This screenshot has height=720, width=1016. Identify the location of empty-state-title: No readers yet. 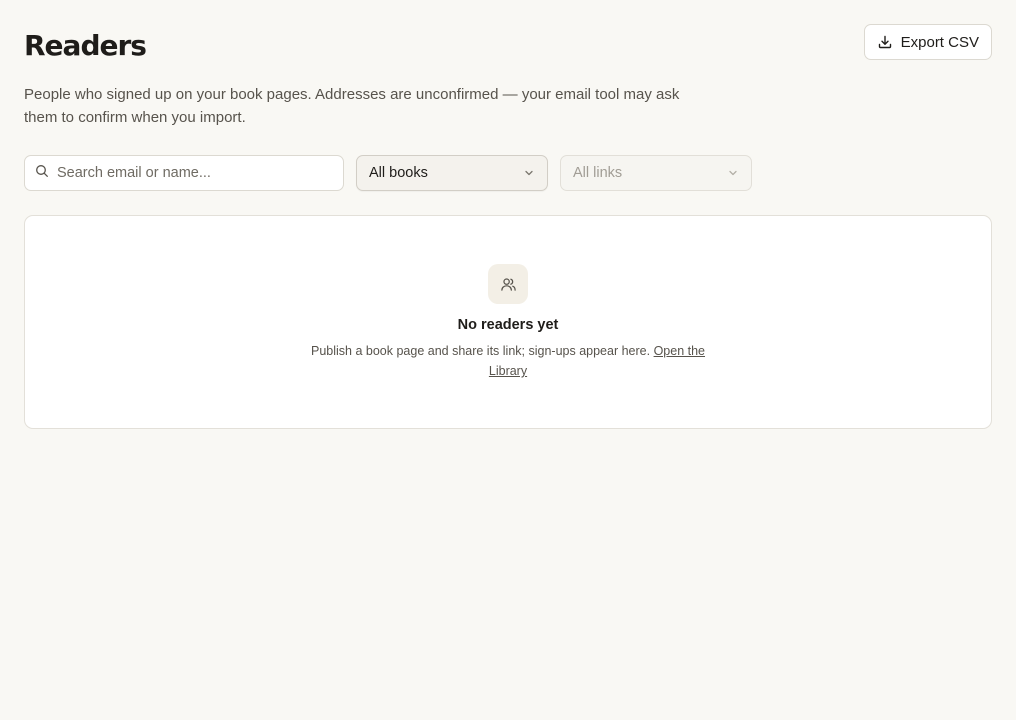
(508, 325).